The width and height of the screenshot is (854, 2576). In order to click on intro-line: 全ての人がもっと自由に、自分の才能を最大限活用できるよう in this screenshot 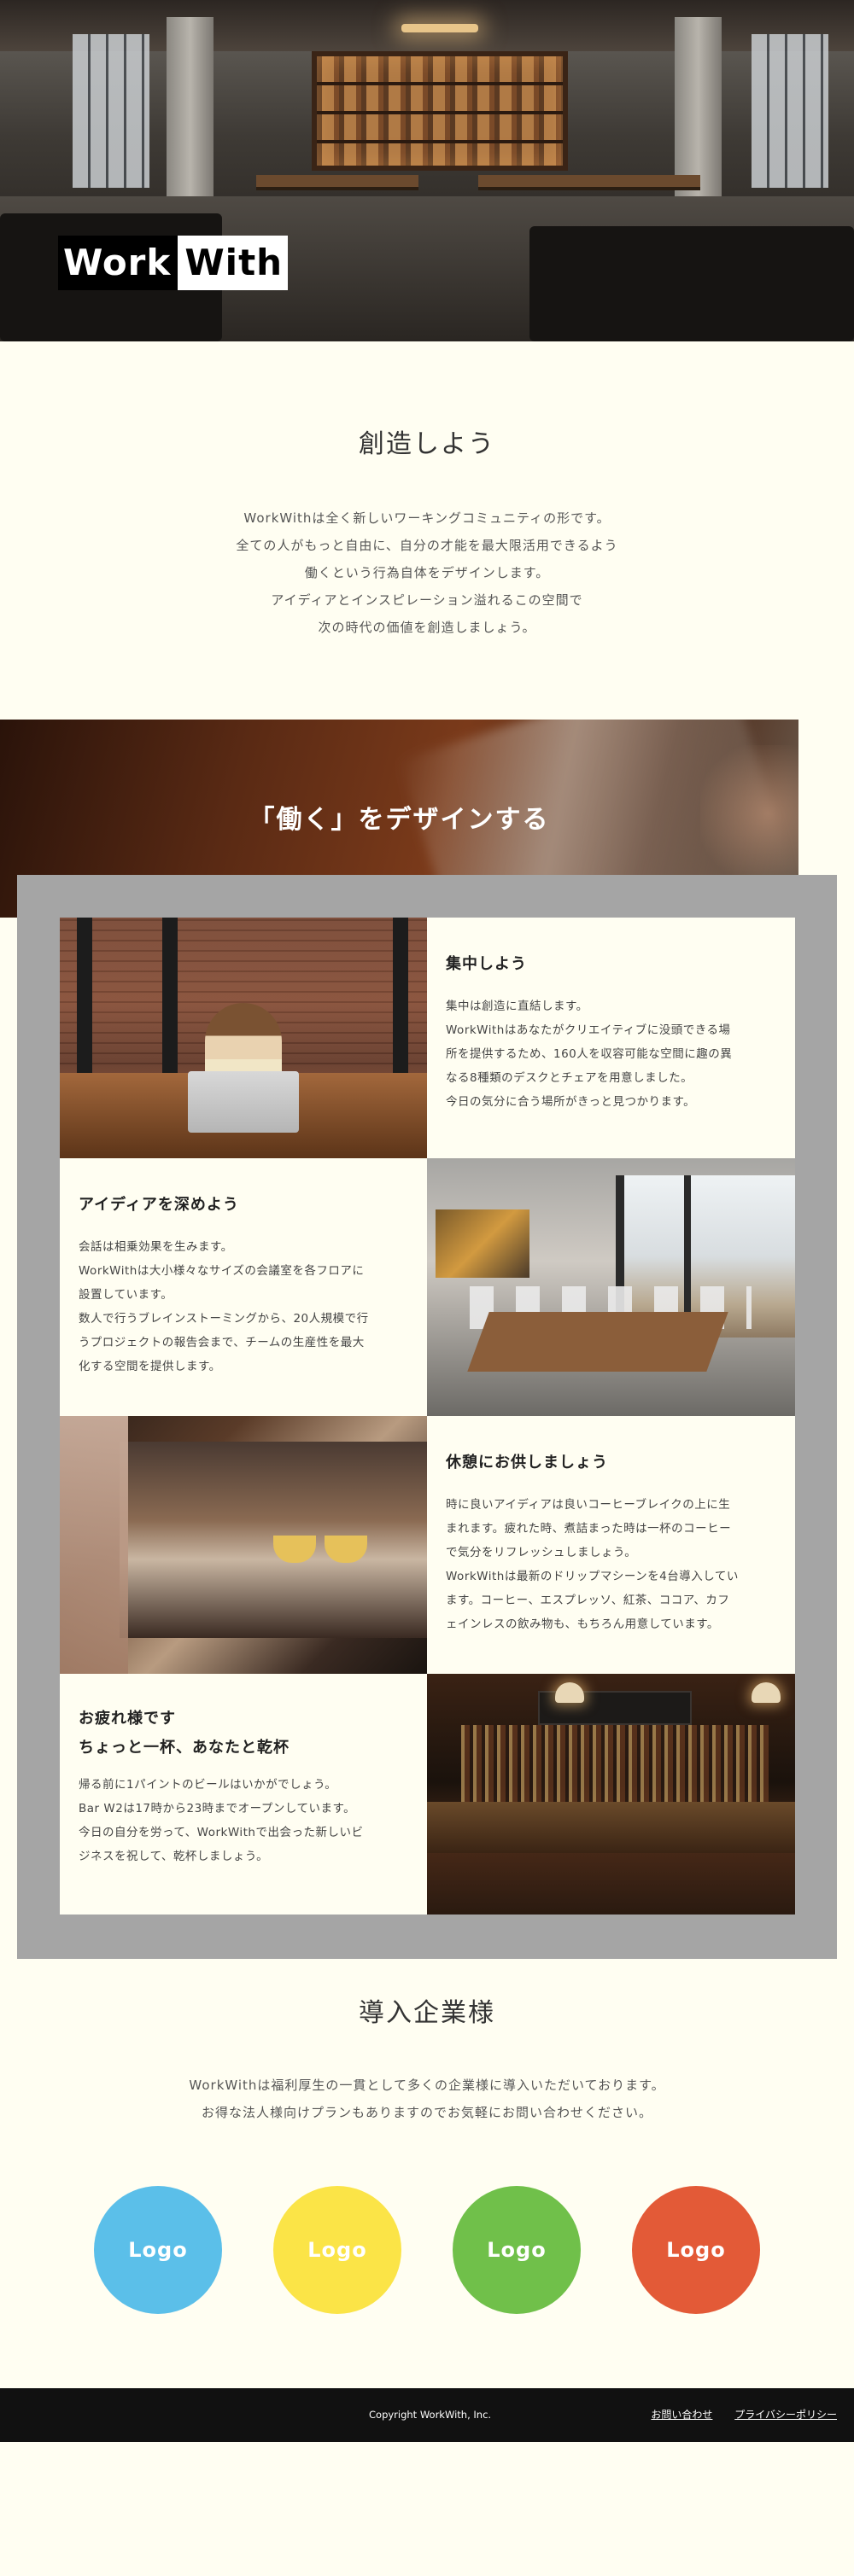, I will do `click(427, 545)`.